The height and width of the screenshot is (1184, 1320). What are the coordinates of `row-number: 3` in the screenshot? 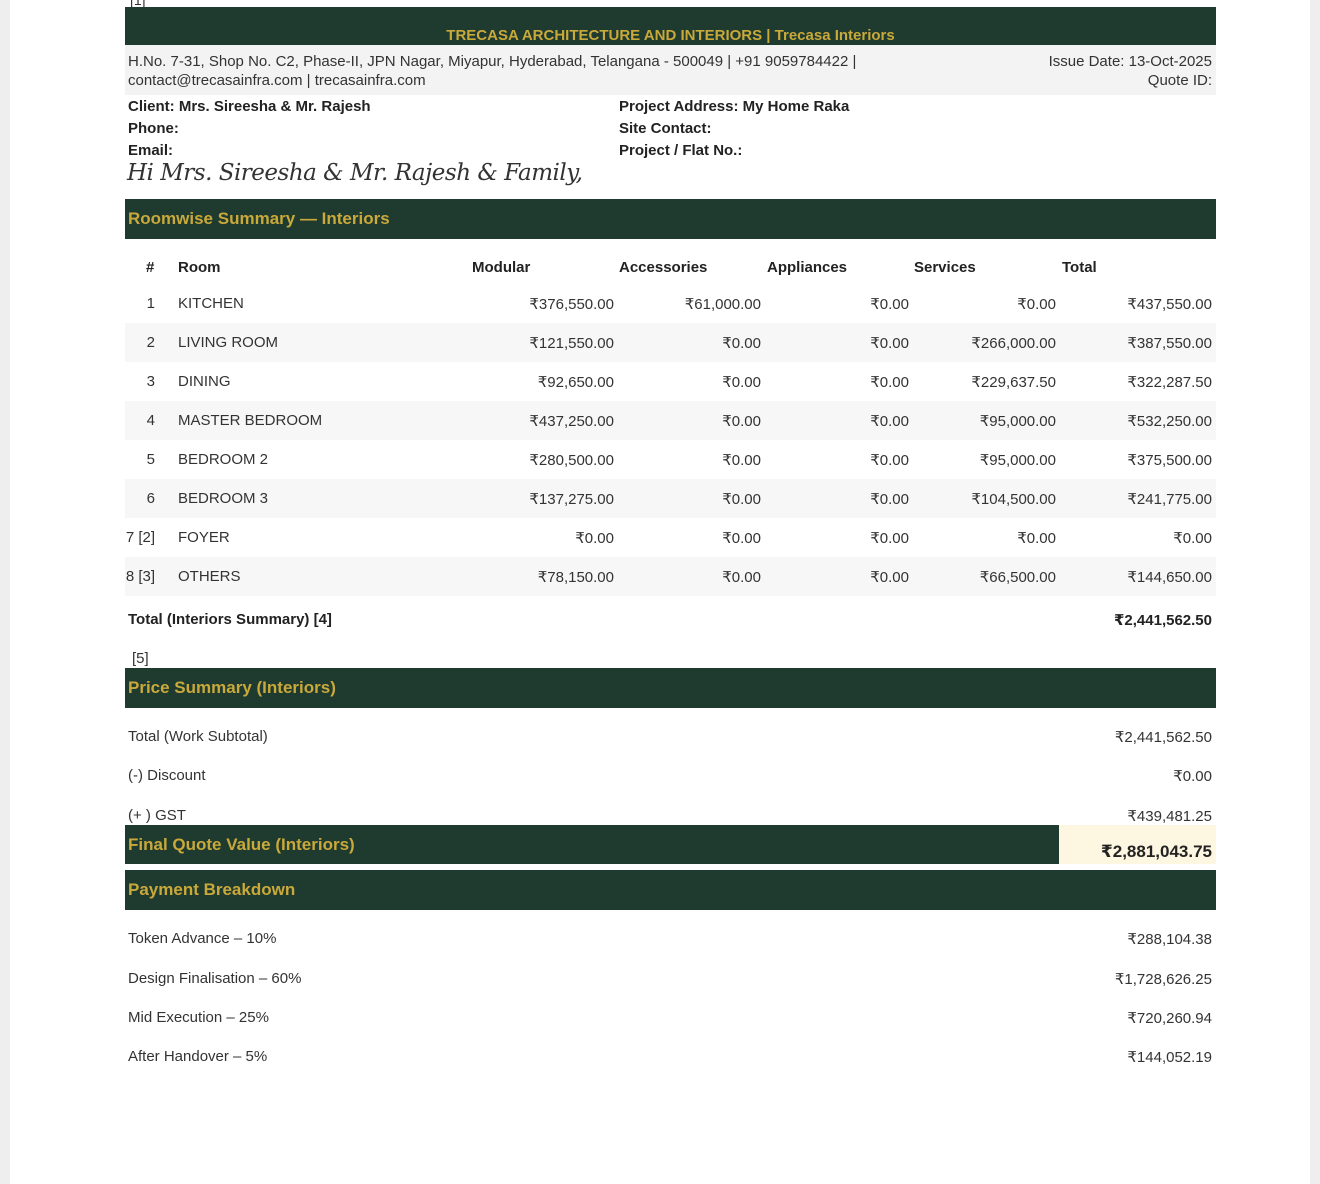 It's located at (150, 381).